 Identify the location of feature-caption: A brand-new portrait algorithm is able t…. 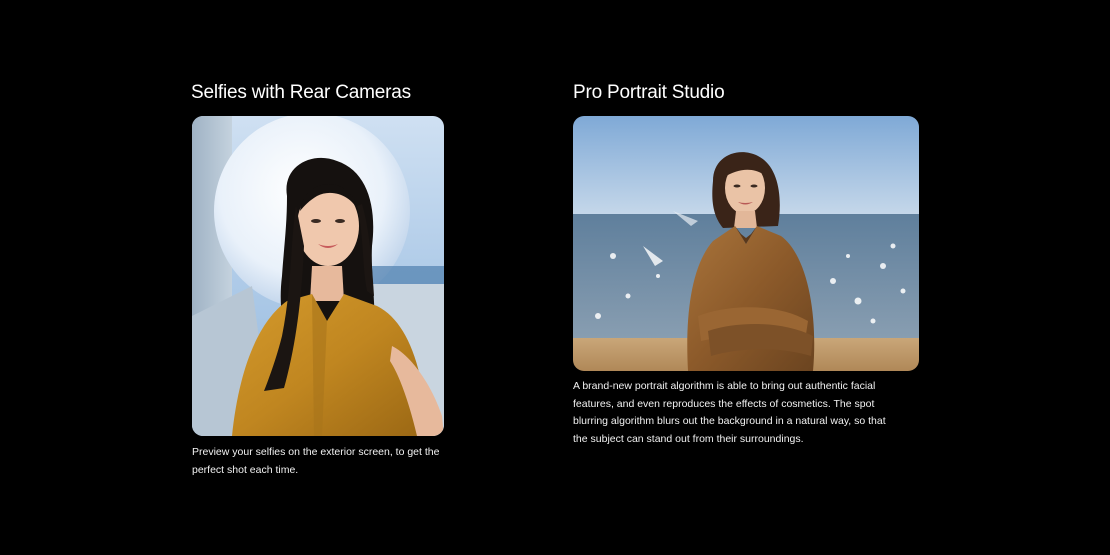
(729, 412).